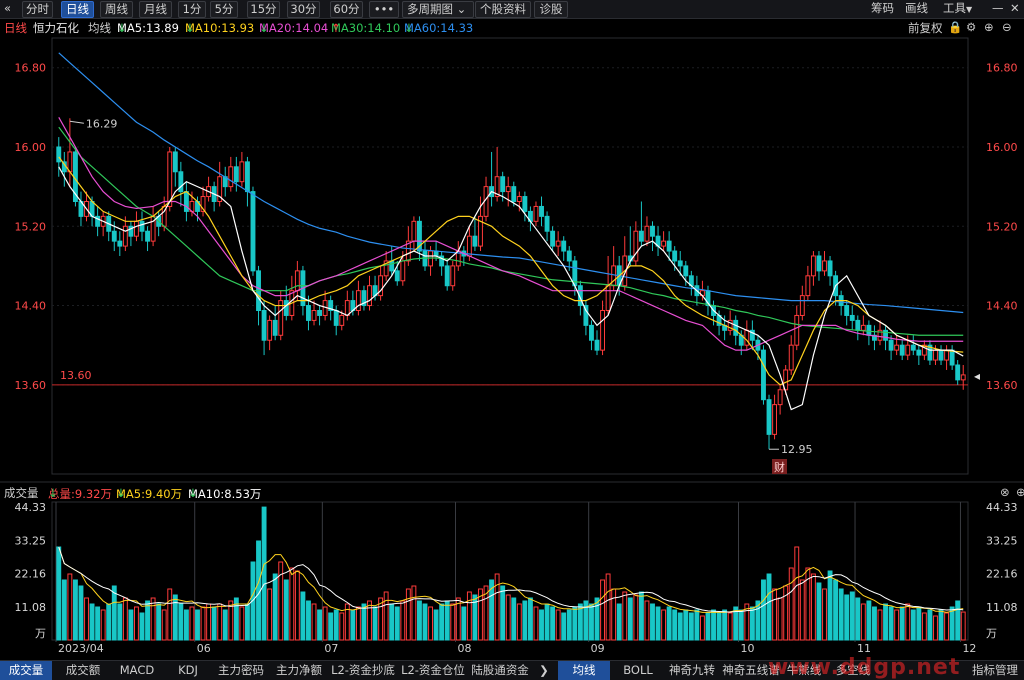 This screenshot has height=680, width=1024. What do you see at coordinates (76, 375) in the screenshot?
I see `level-label: 13.60` at bounding box center [76, 375].